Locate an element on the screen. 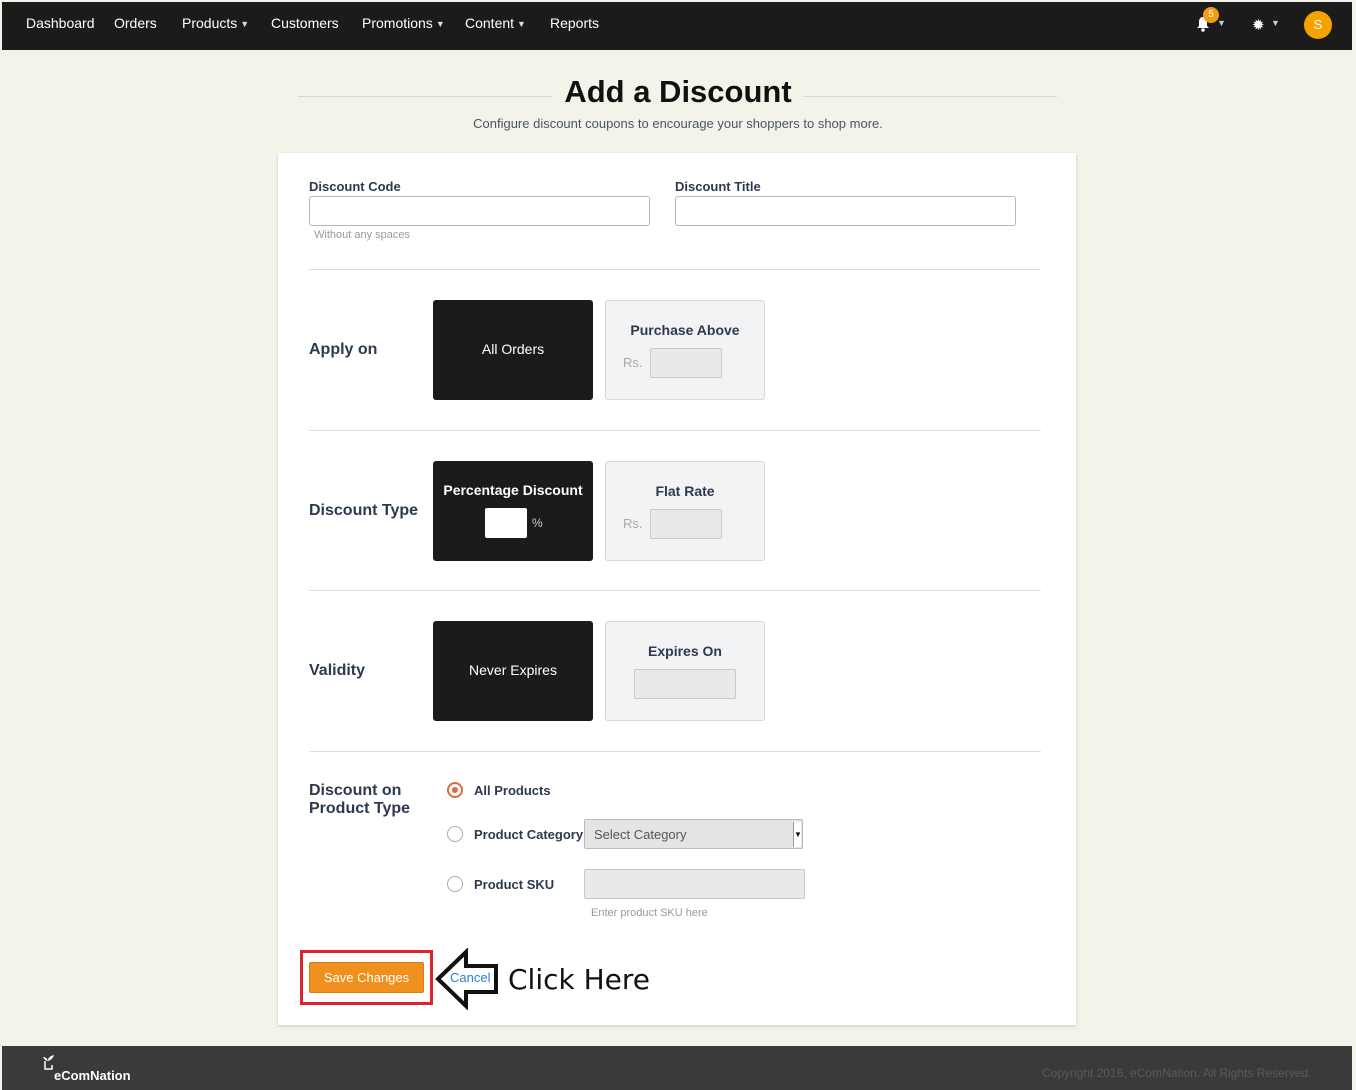  apply-on-purchase-above-option: Purchase Above Rs. is located at coordinates (685, 350).